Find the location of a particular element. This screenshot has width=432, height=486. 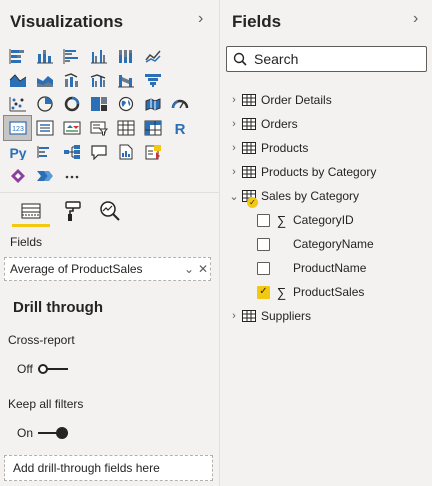

field-productname: ProductName is located at coordinates (311, 268).